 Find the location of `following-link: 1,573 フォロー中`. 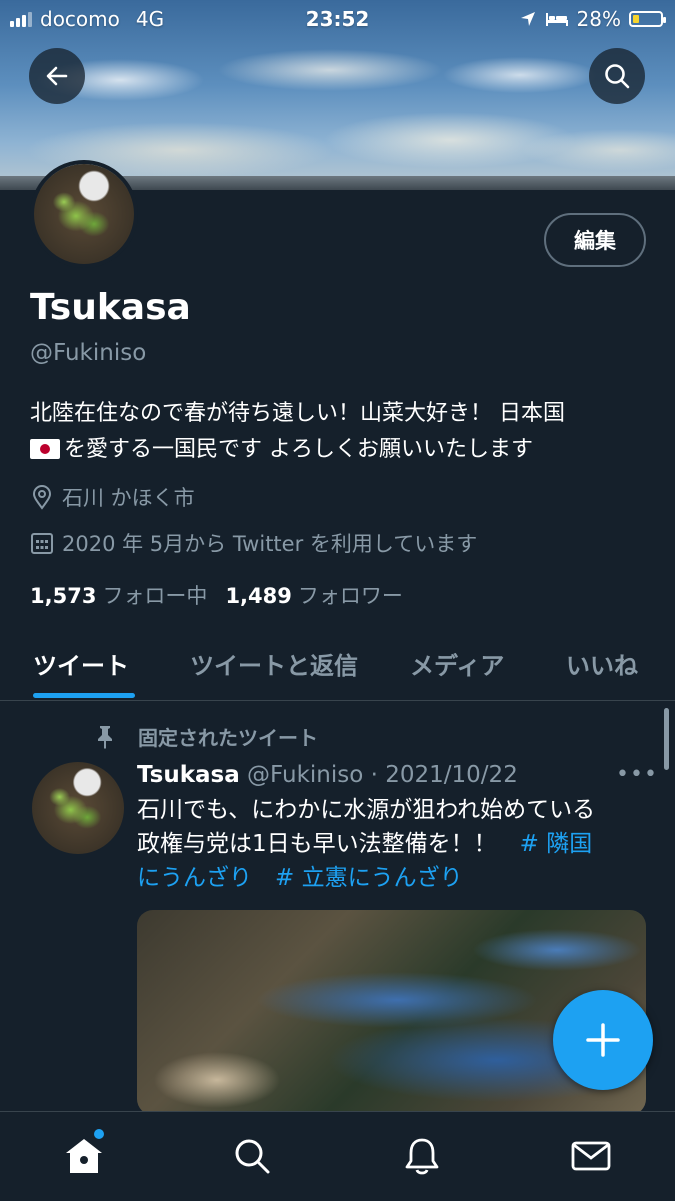

following-link: 1,573 フォロー中 is located at coordinates (118, 595).